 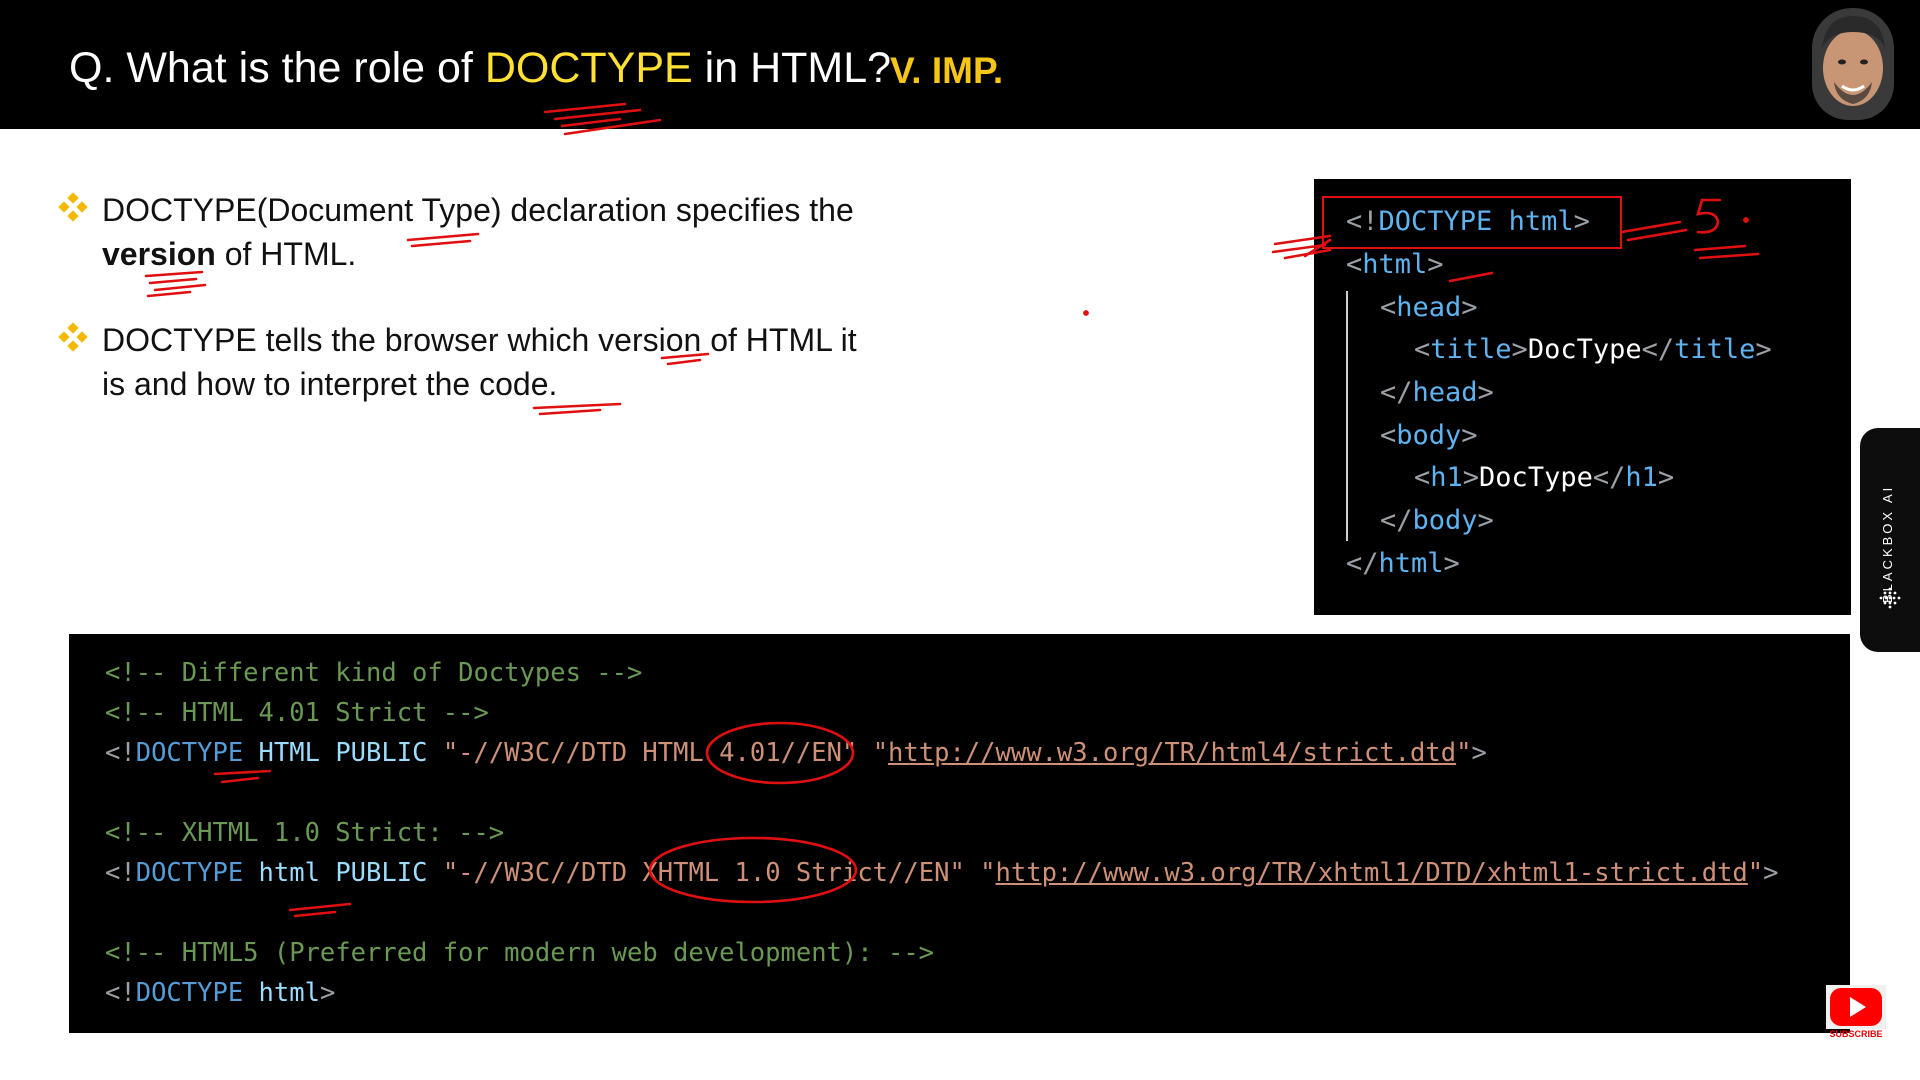 I want to click on subscribe-label: SUBSCRIBE, so click(x=1856, y=1034).